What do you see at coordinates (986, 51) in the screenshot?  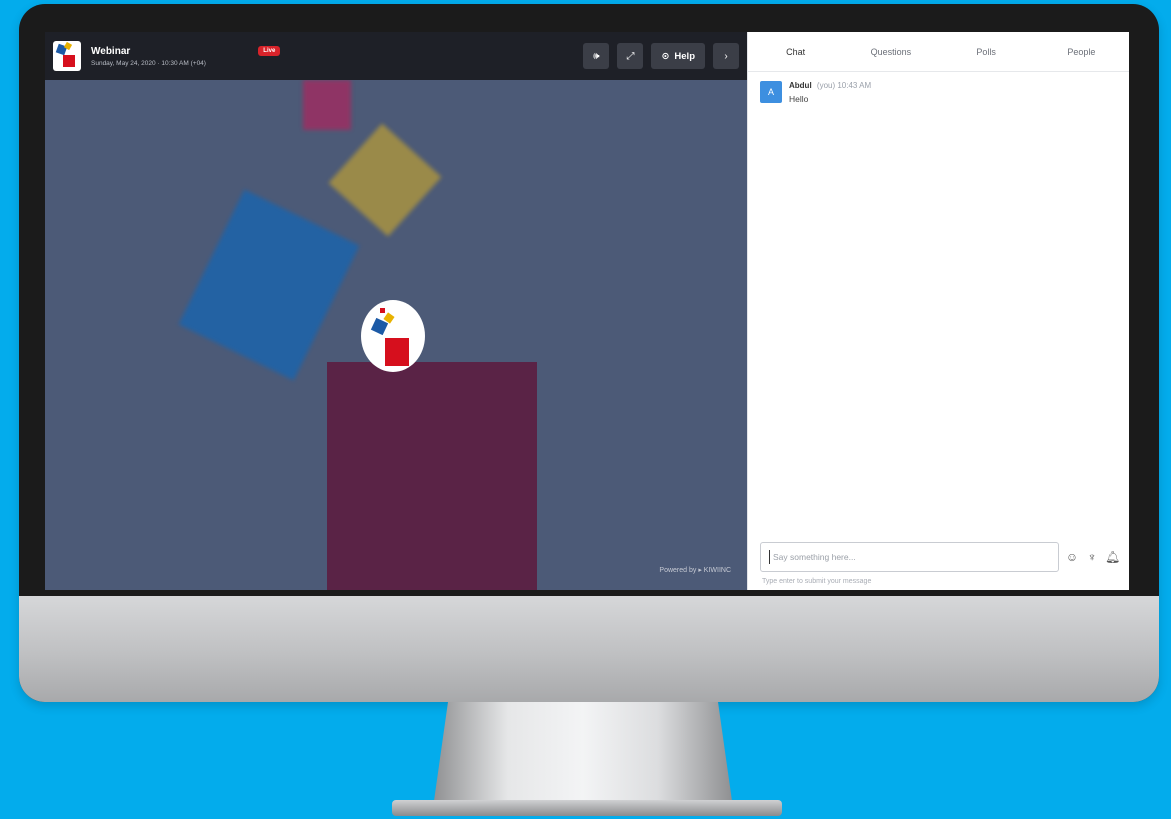 I see `tab-polls: Polls` at bounding box center [986, 51].